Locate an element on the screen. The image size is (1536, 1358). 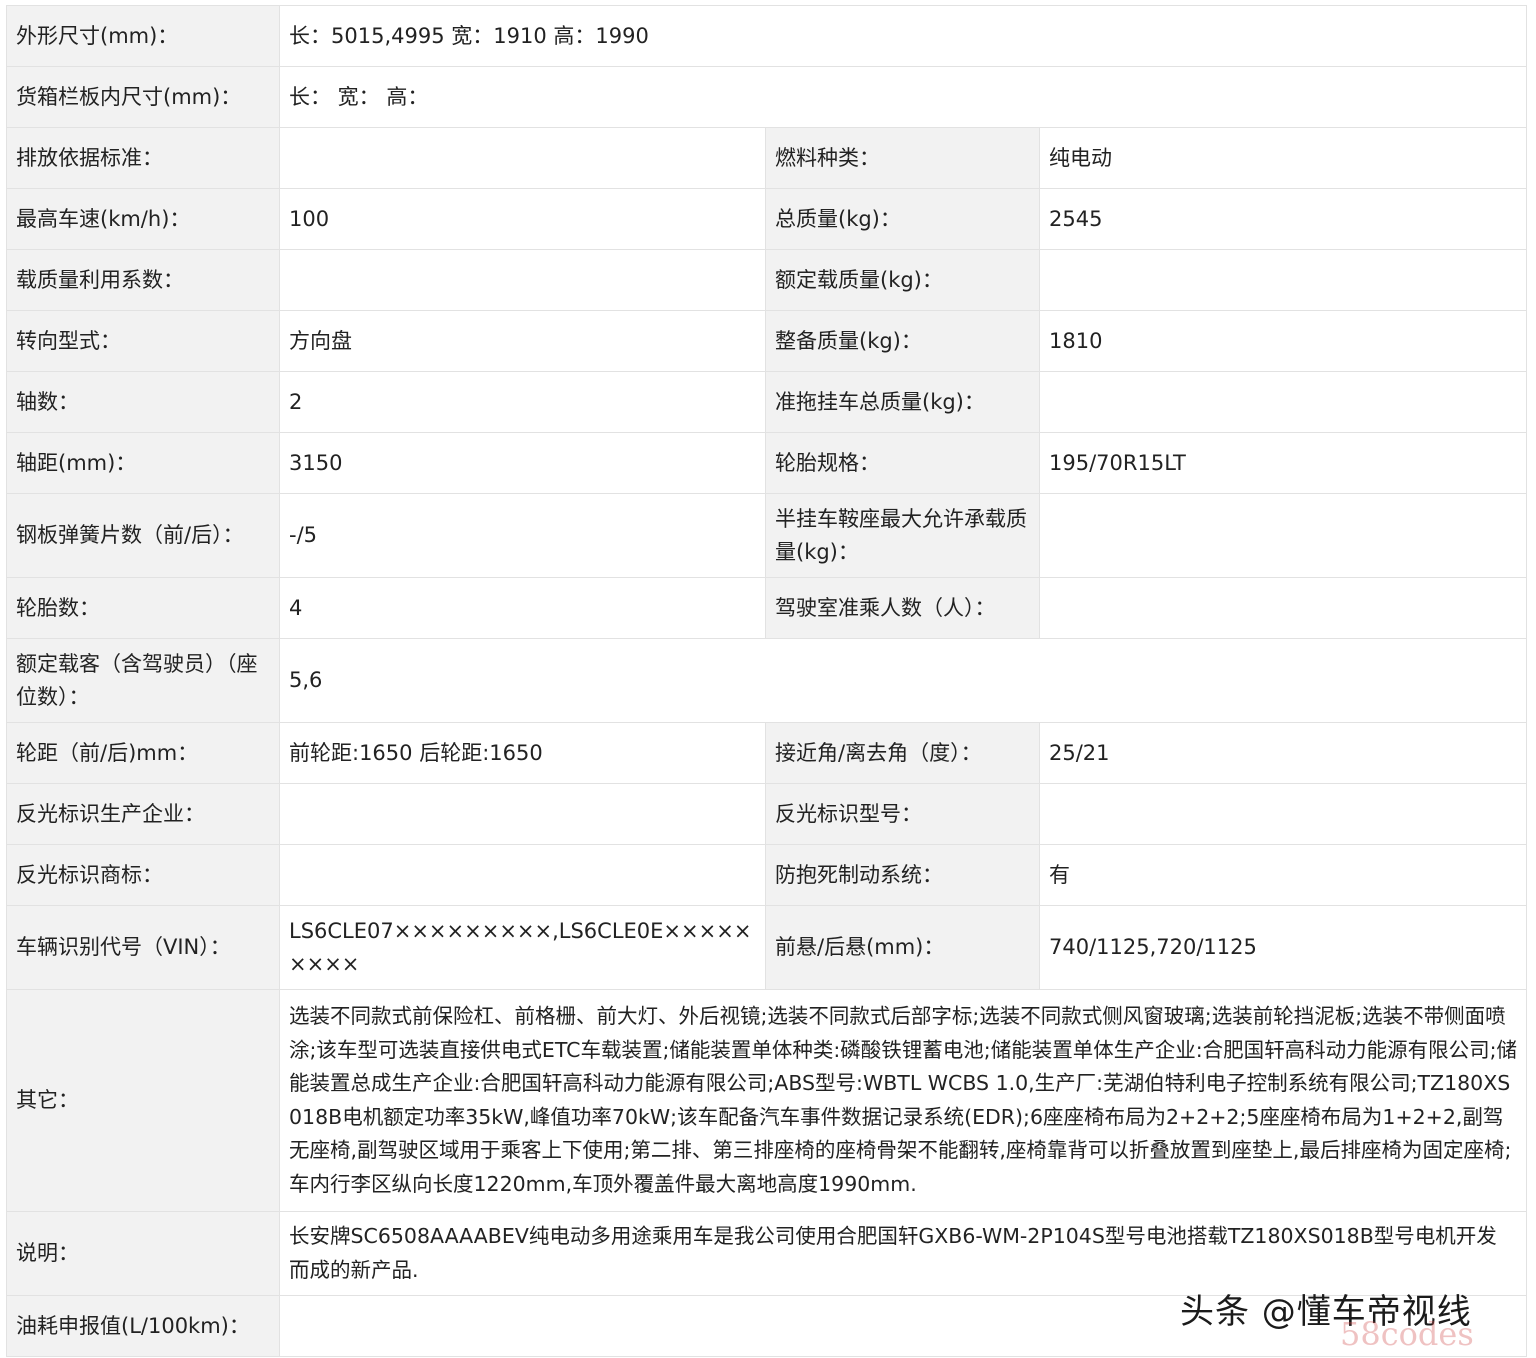
spec-label: 前悬/后悬(mm)： is located at coordinates (902, 947).